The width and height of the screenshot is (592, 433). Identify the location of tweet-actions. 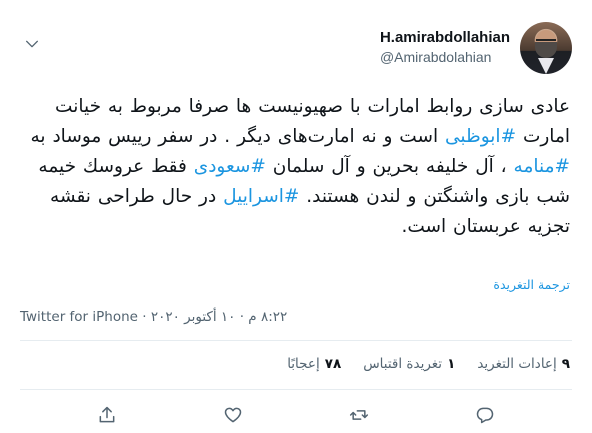
(296, 415).